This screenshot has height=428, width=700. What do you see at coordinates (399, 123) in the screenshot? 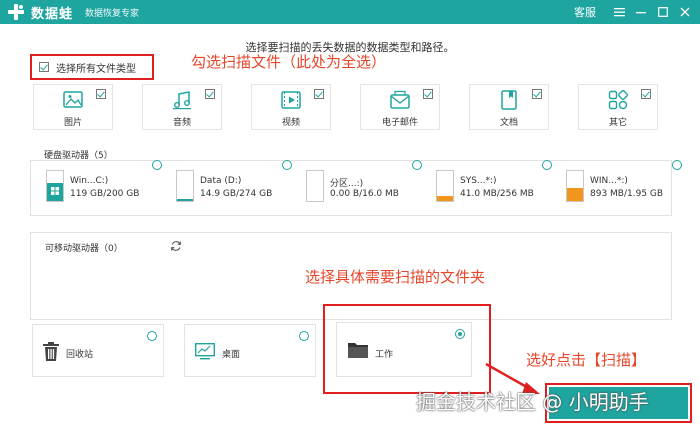
I see `file-type-label: 电子邮件` at bounding box center [399, 123].